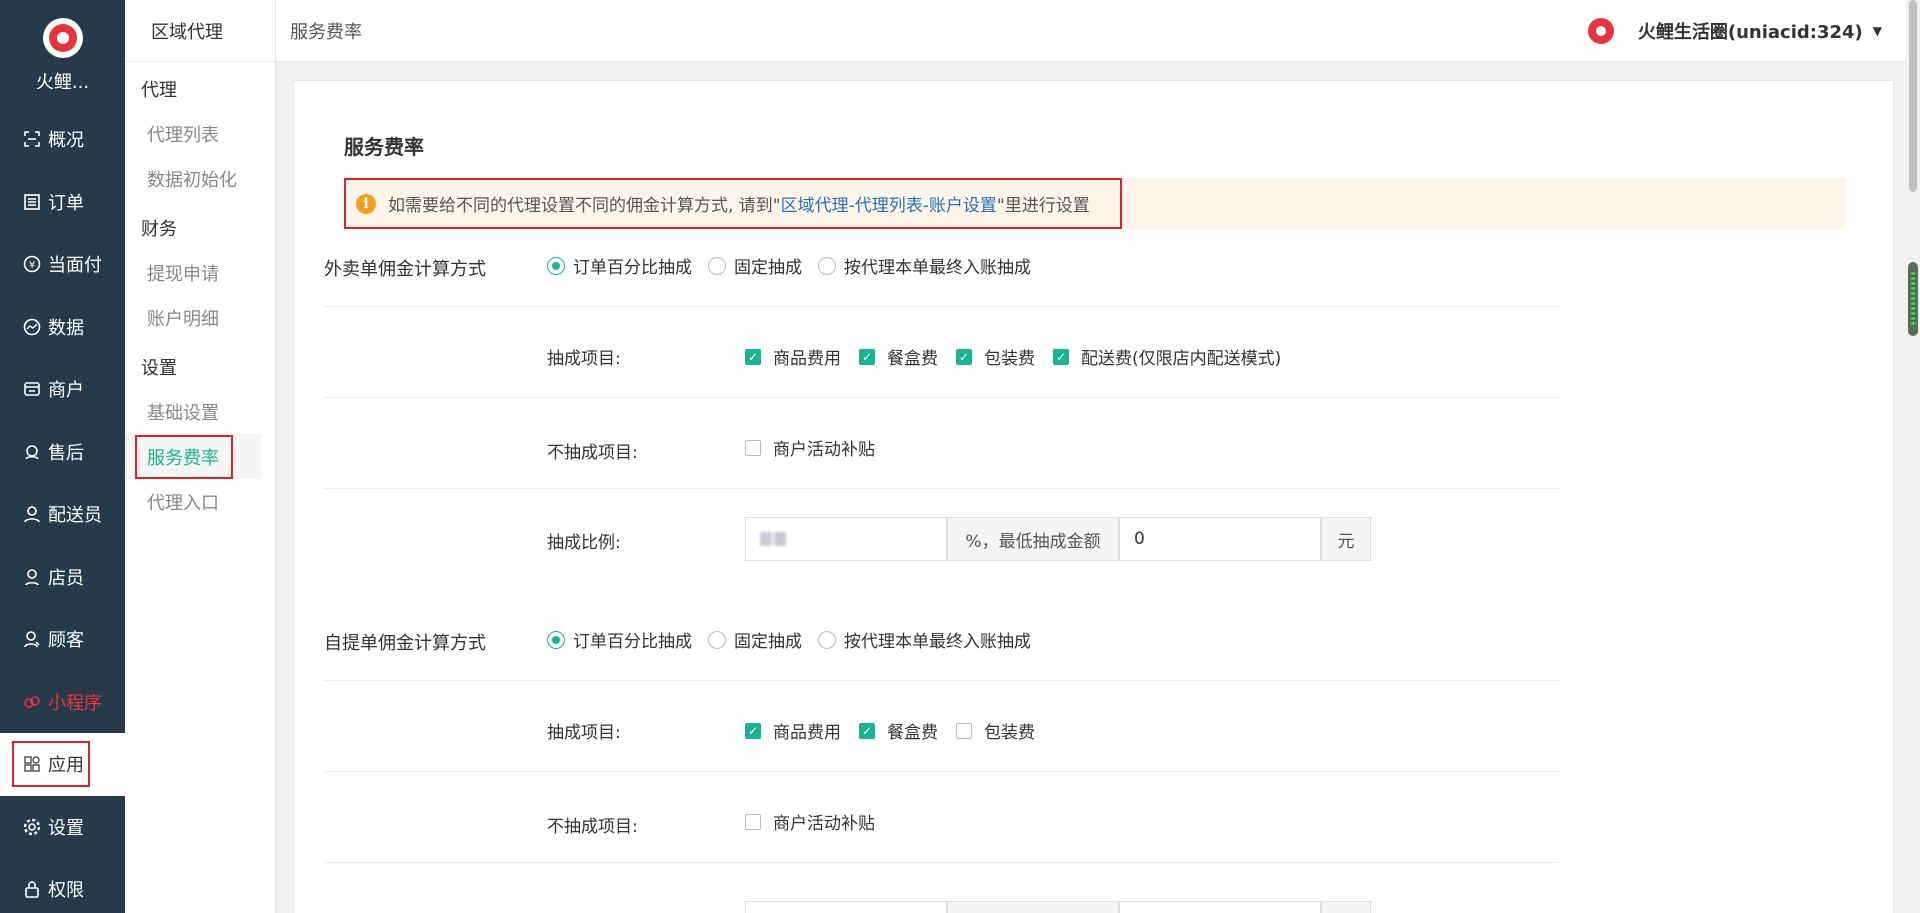  Describe the element at coordinates (32, 139) in the screenshot. I see `overview-icon` at that location.